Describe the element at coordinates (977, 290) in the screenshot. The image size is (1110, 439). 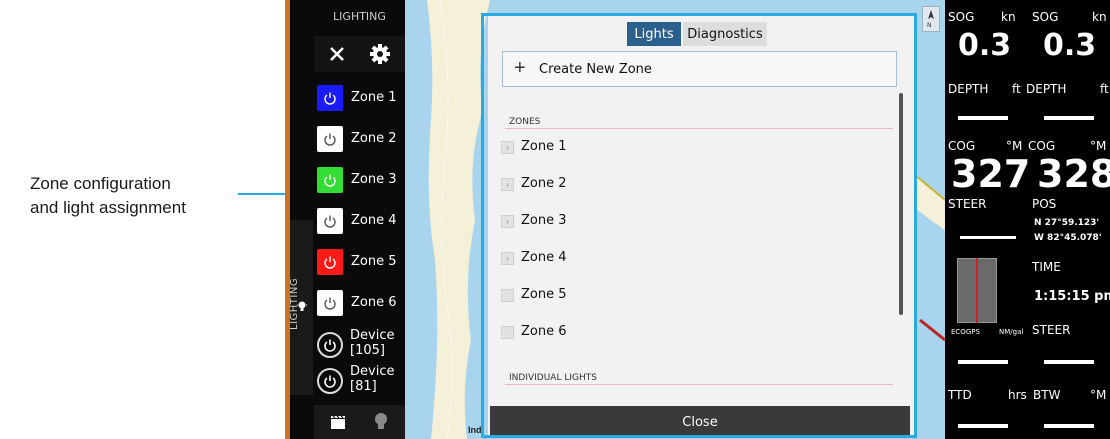
I see `gauge-needle` at that location.